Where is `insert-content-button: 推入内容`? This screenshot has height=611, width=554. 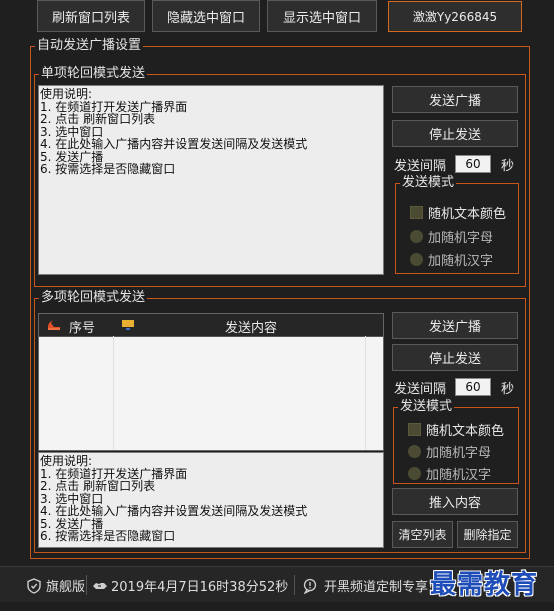 insert-content-button: 推入内容 is located at coordinates (455, 501).